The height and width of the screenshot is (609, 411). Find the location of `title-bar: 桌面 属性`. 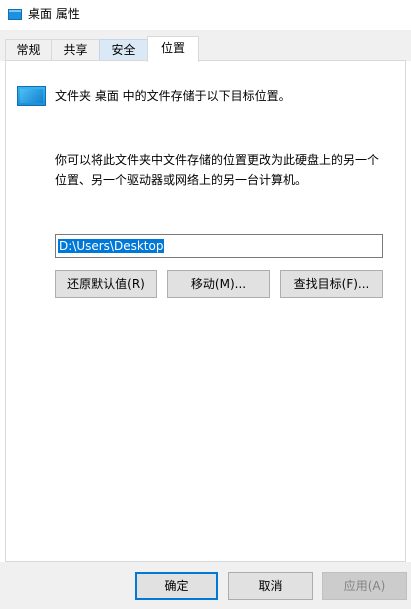

title-bar: 桌面 属性 is located at coordinates (205, 15).